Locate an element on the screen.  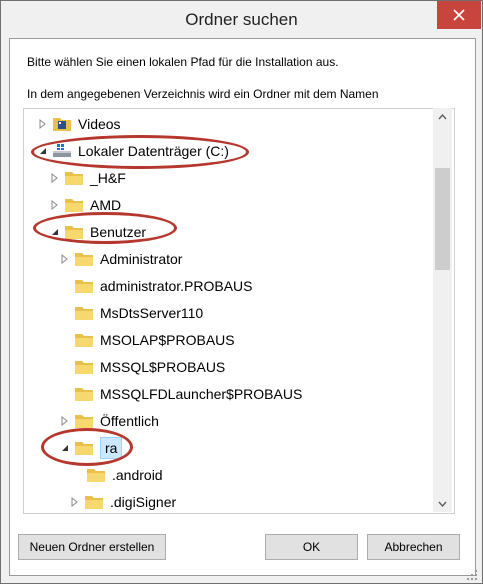
tree-item-label: MSSQLFDLauncher$PROBAUS is located at coordinates (201, 394).